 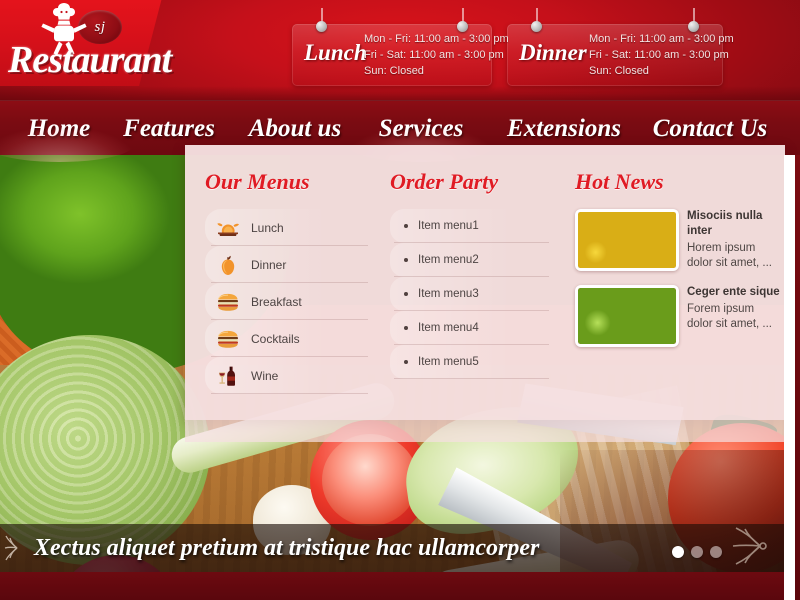 I want to click on column-title-hot-news: Hot News, so click(x=619, y=181).